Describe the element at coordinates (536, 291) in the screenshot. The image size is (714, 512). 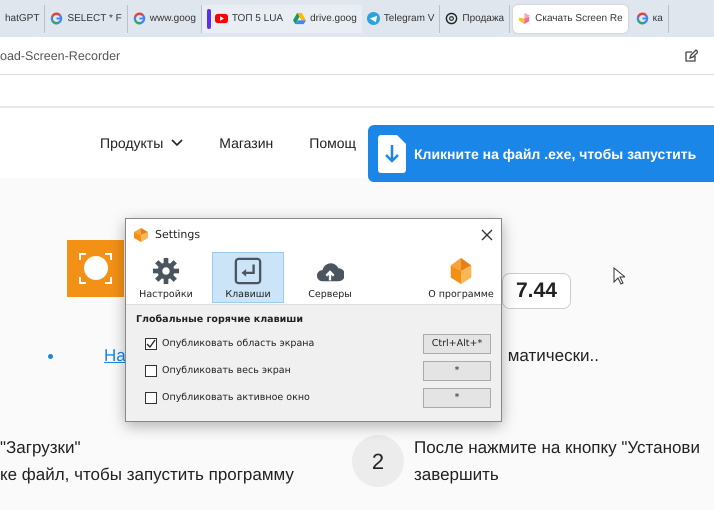
I see `version-badge: 7.44` at that location.